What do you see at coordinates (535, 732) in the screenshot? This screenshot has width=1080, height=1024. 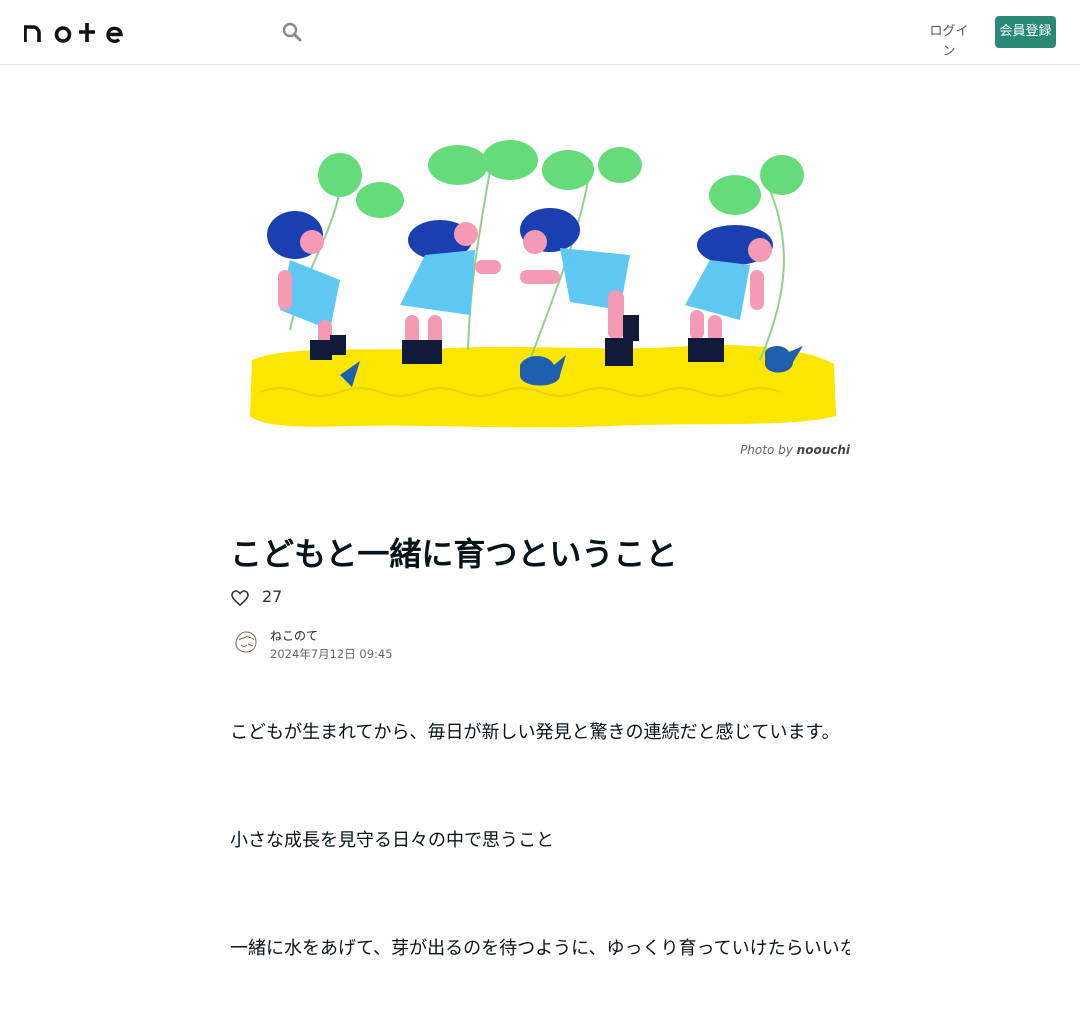 I see `body-paragraph: こどもが生まれてから、毎日が新しい発見と驚きの連続だと感じています。` at bounding box center [535, 732].